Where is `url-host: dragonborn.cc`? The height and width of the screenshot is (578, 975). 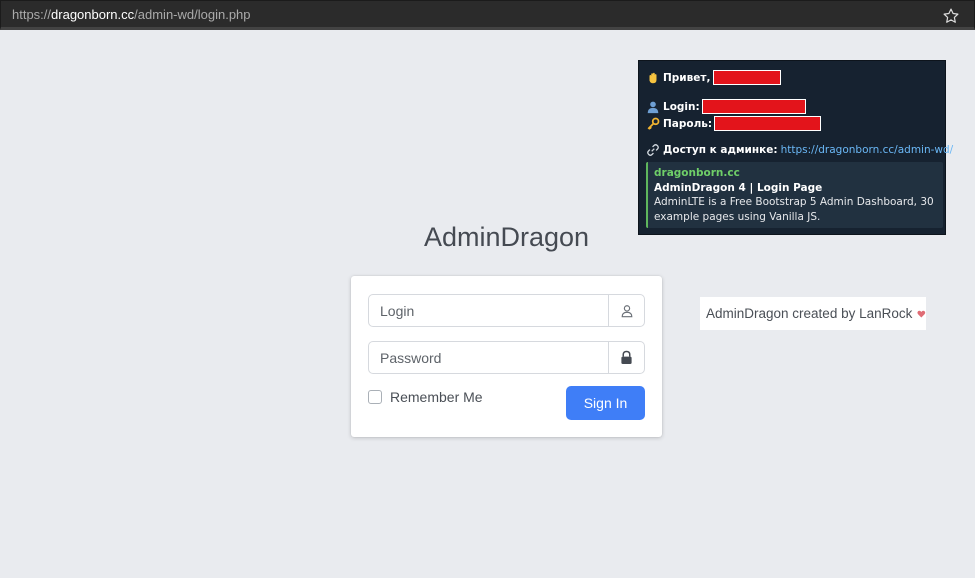 url-host: dragonborn.cc is located at coordinates (93, 14).